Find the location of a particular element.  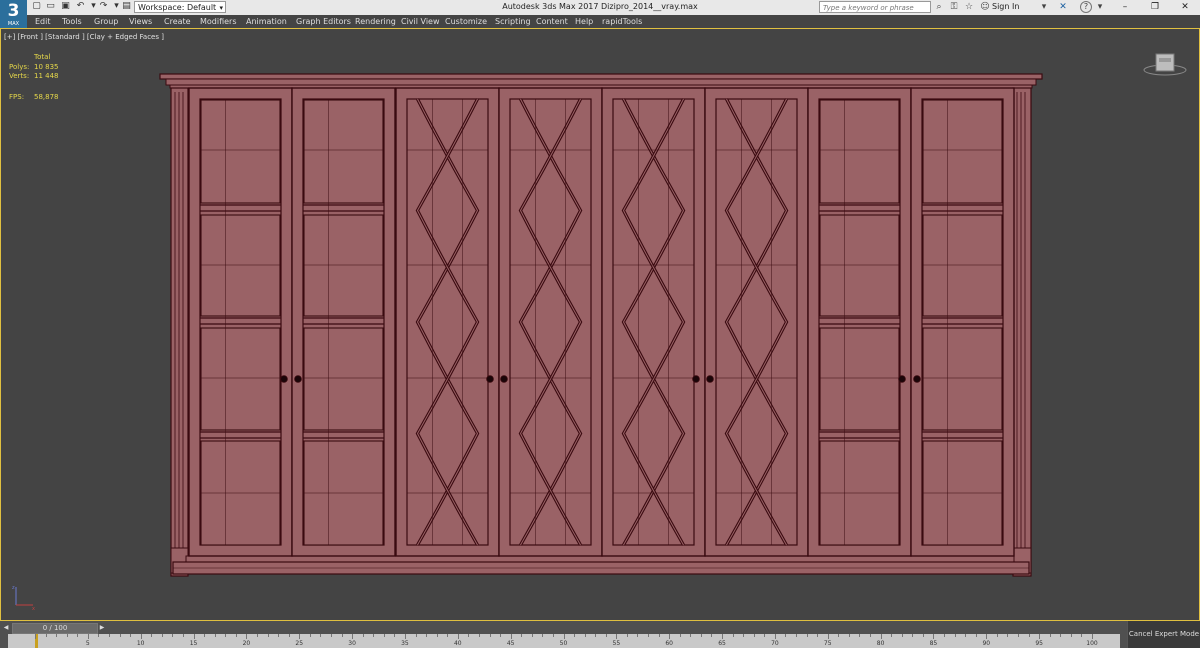

left-pilaster is located at coordinates (179, 332).